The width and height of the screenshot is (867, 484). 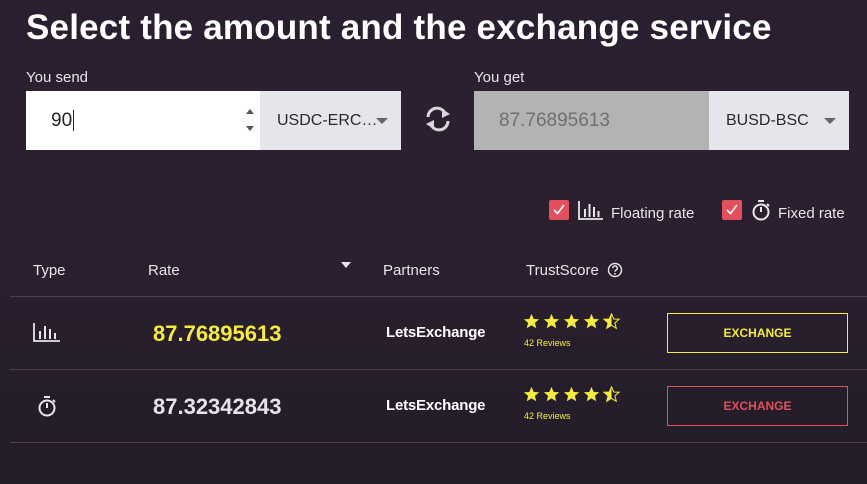 I want to click on rate-value: 87.76895613, so click(x=217, y=333).